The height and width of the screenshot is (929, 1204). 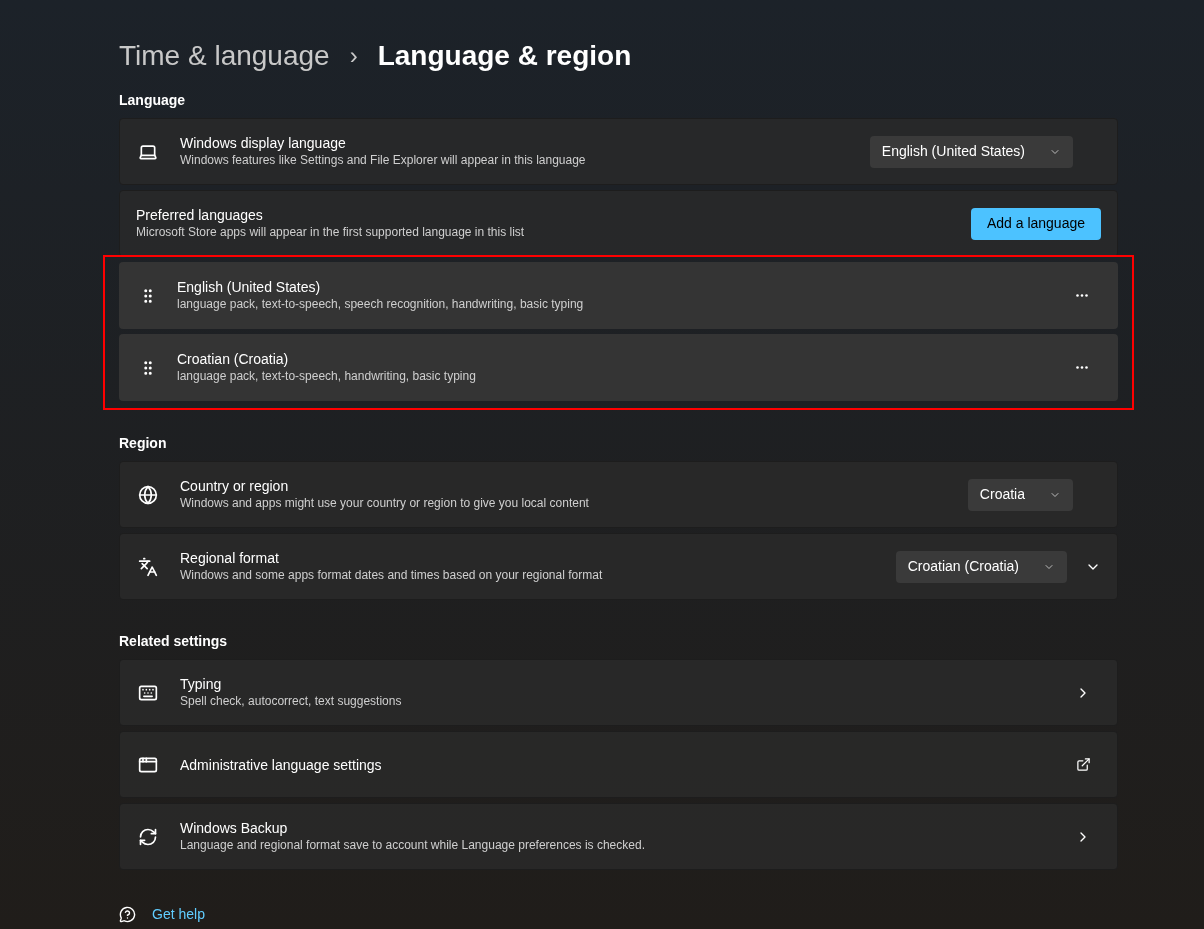 What do you see at coordinates (249, 287) in the screenshot?
I see `language-name: English (United States)` at bounding box center [249, 287].